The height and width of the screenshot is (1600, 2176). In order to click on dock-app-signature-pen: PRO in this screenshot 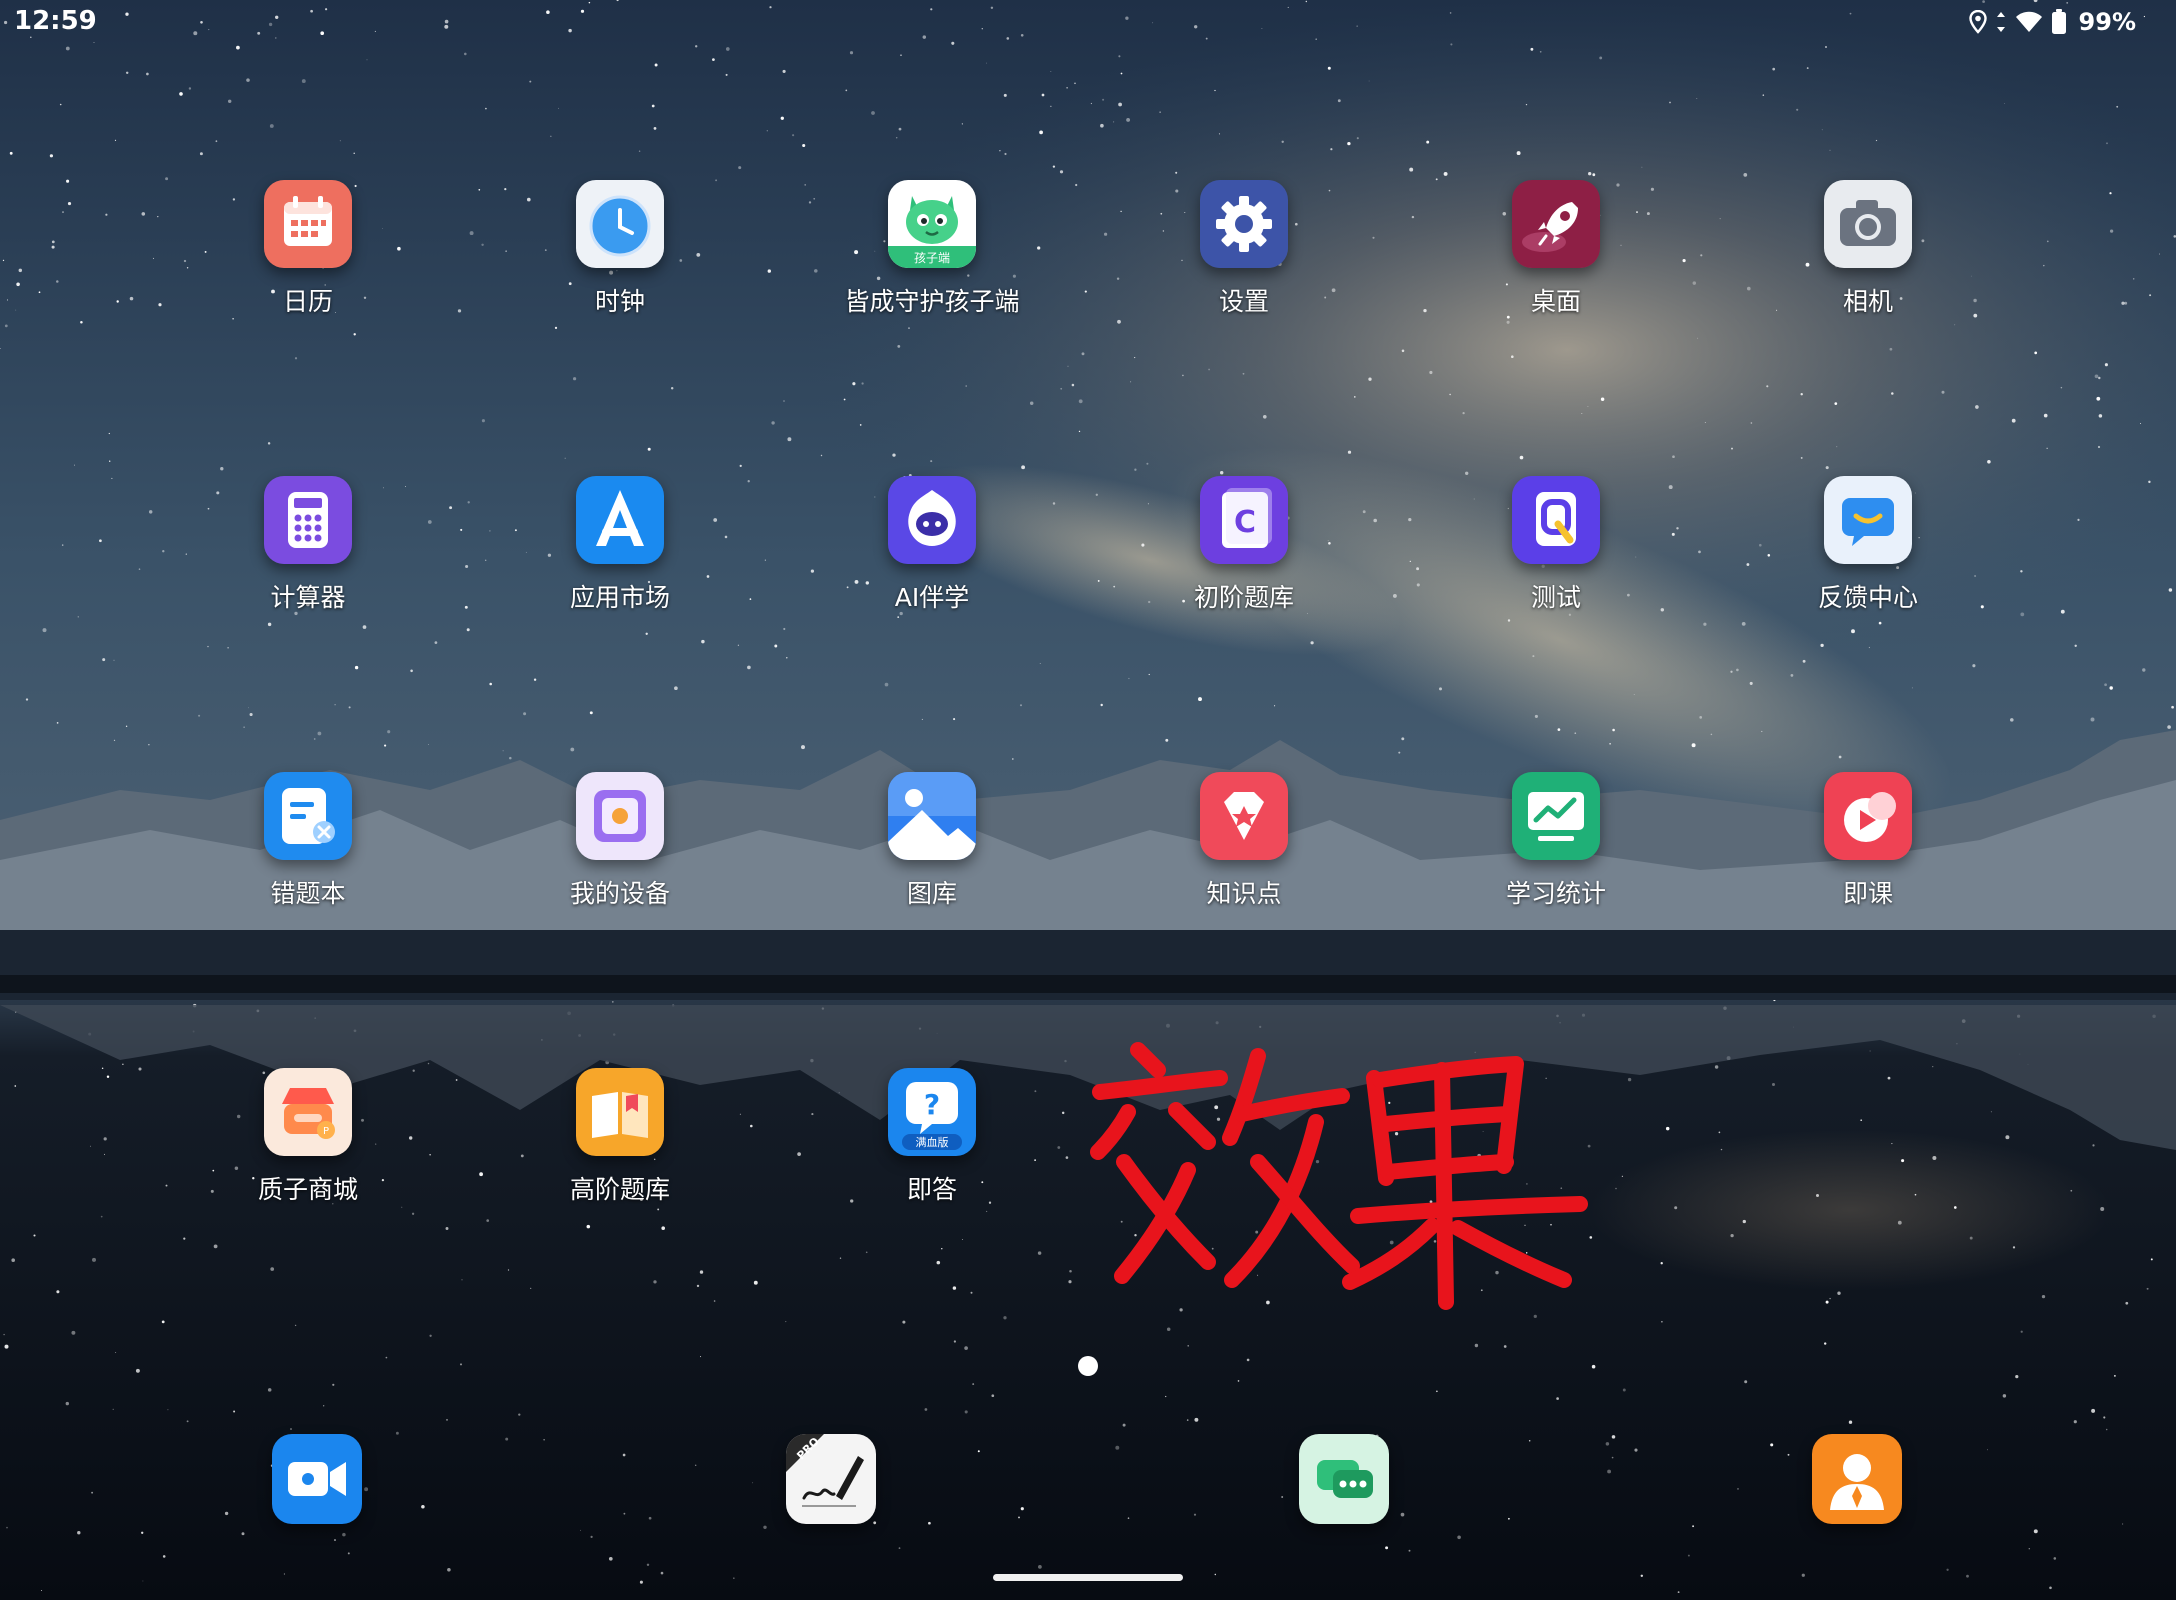, I will do `click(831, 1479)`.